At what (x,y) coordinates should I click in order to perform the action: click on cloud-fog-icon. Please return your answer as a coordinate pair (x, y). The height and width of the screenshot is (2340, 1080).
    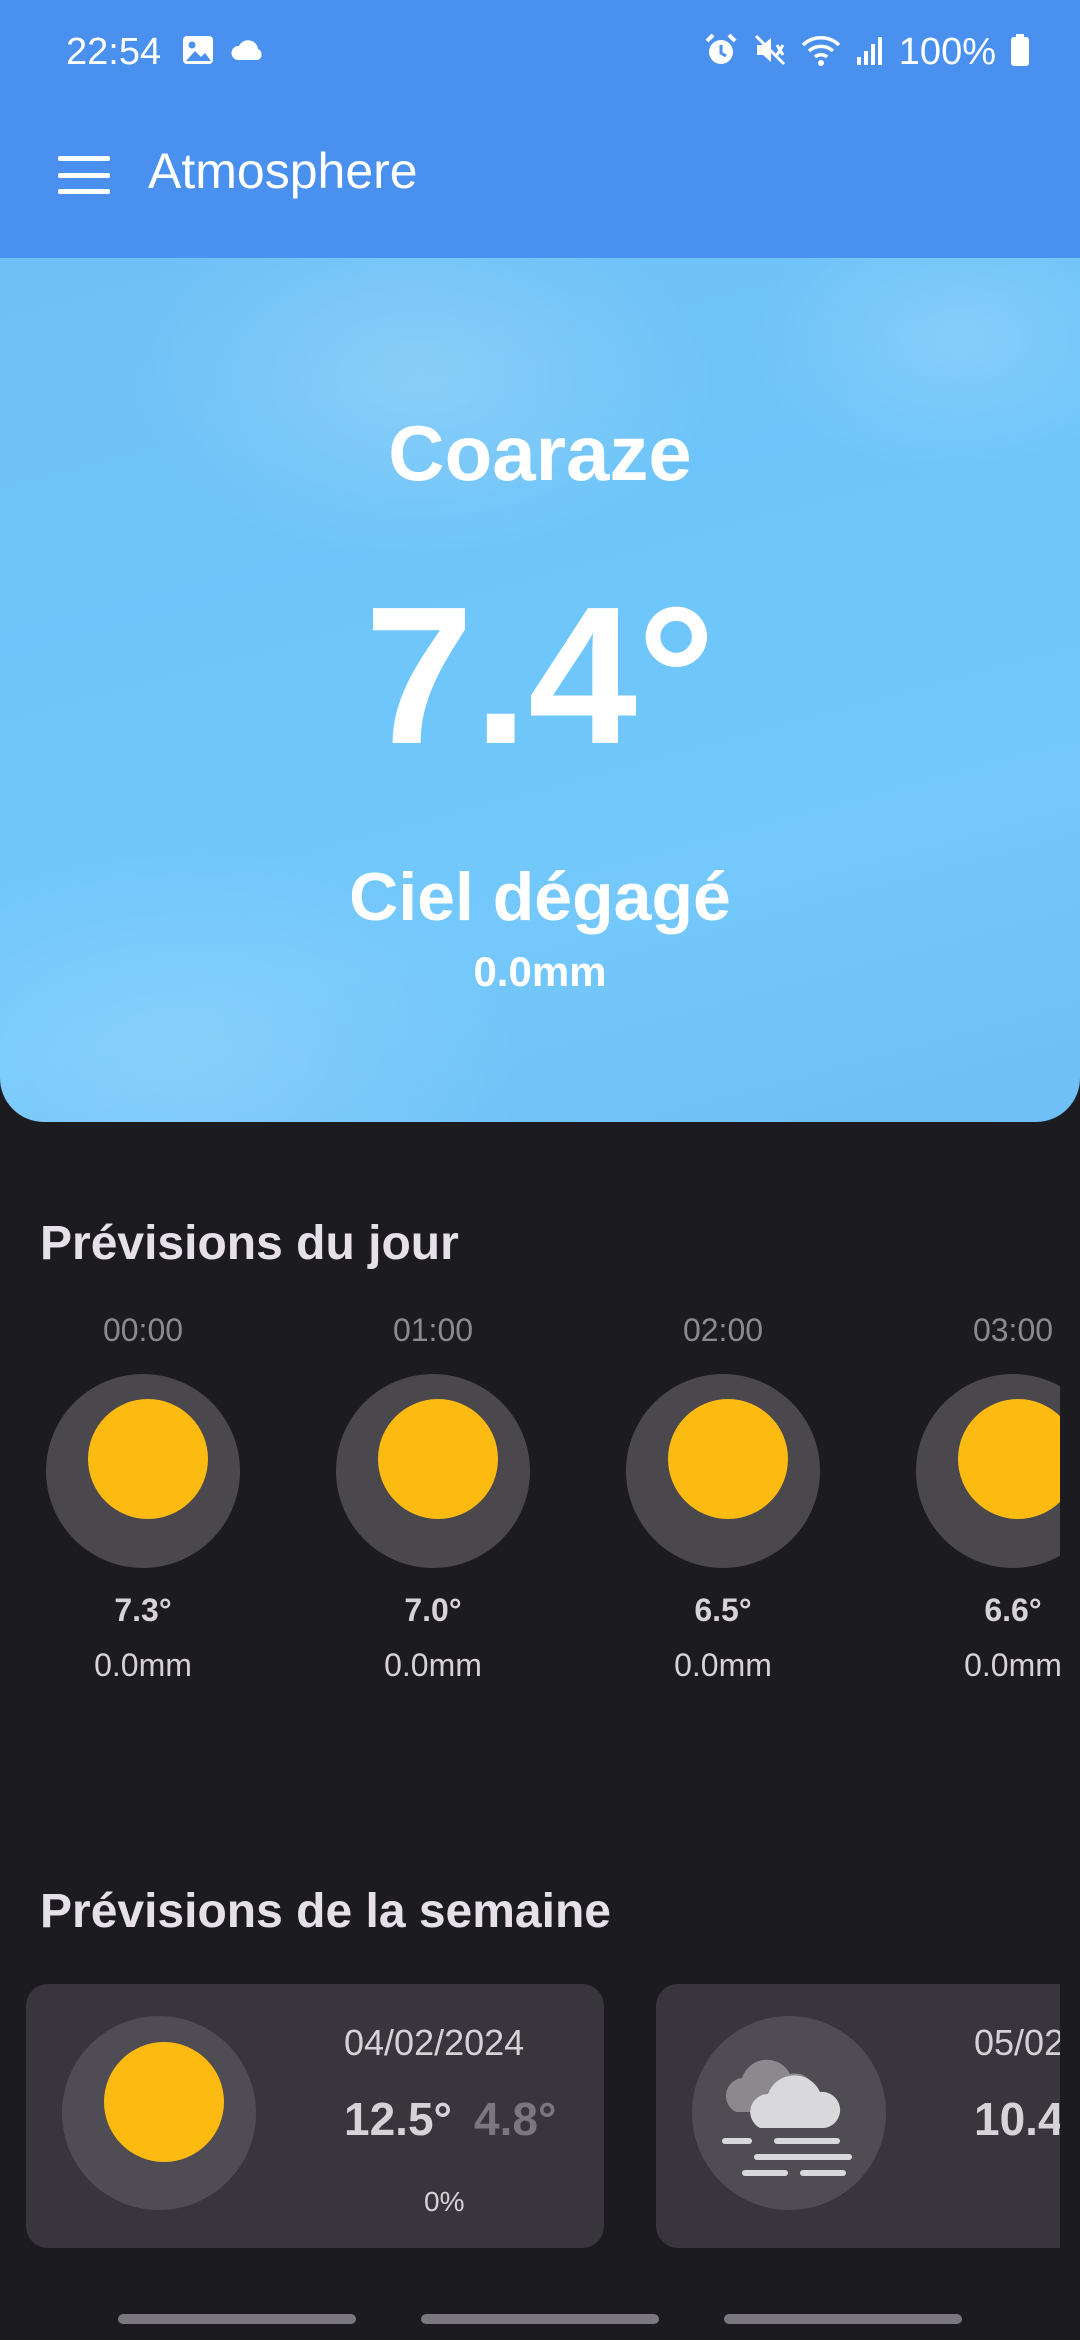
    Looking at the image, I should click on (789, 2117).